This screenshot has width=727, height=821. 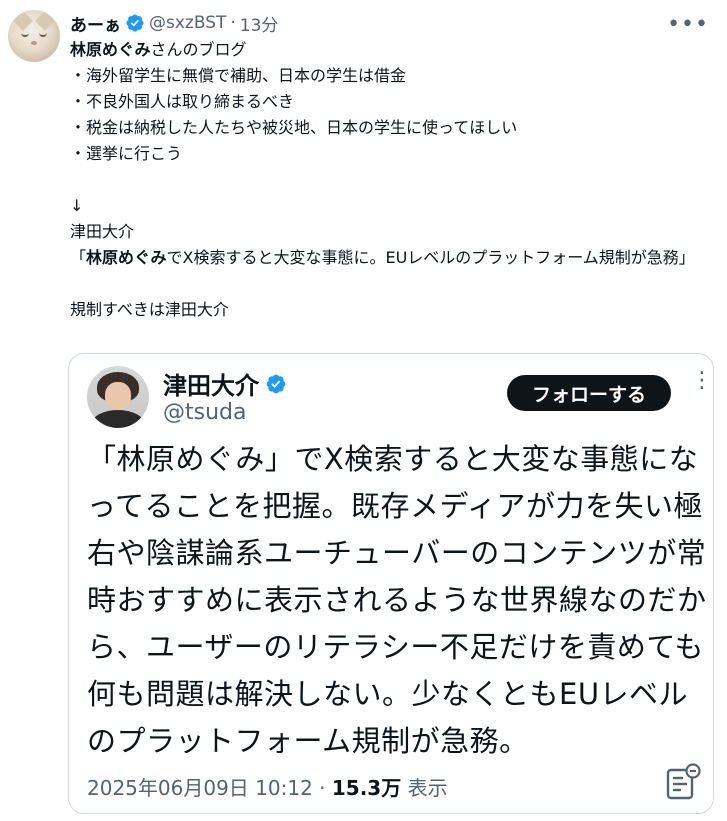 I want to click on tweet-line: 「林原めぐみでX検索すると大変な事態に。EUレベルのプラットフォーム規制が急務」, so click(x=395, y=258).